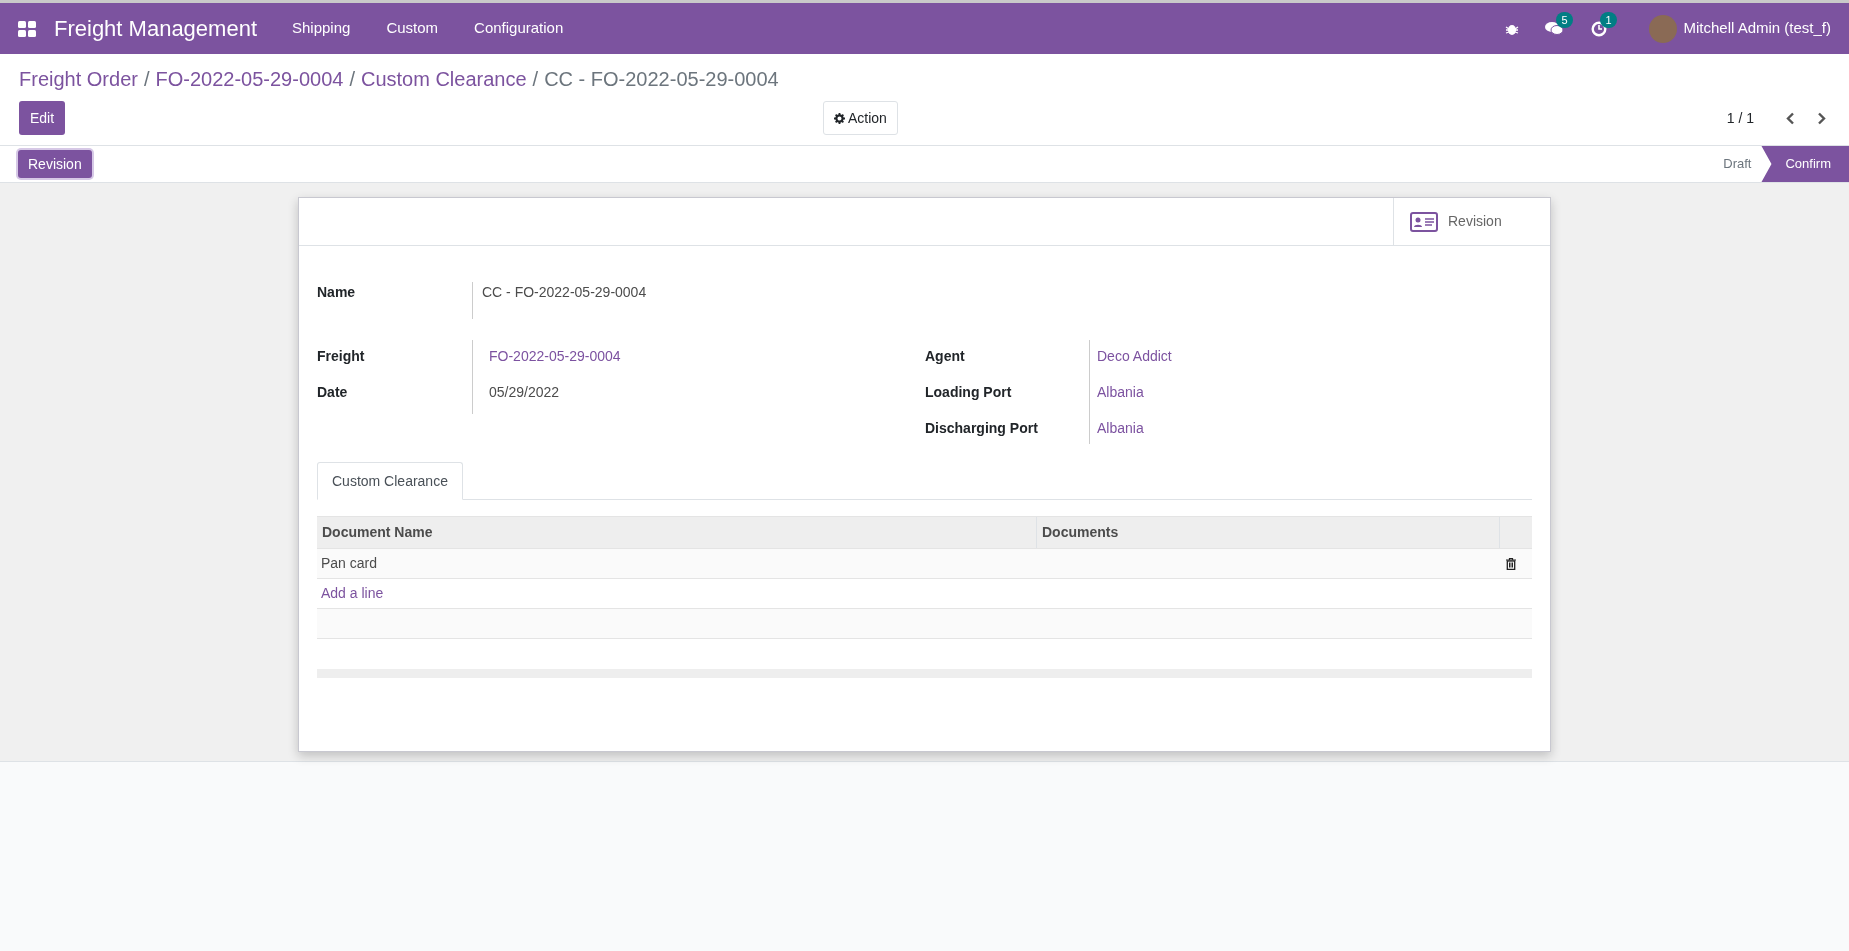 The height and width of the screenshot is (951, 1849). I want to click on status-stage: Draft, so click(1737, 164).